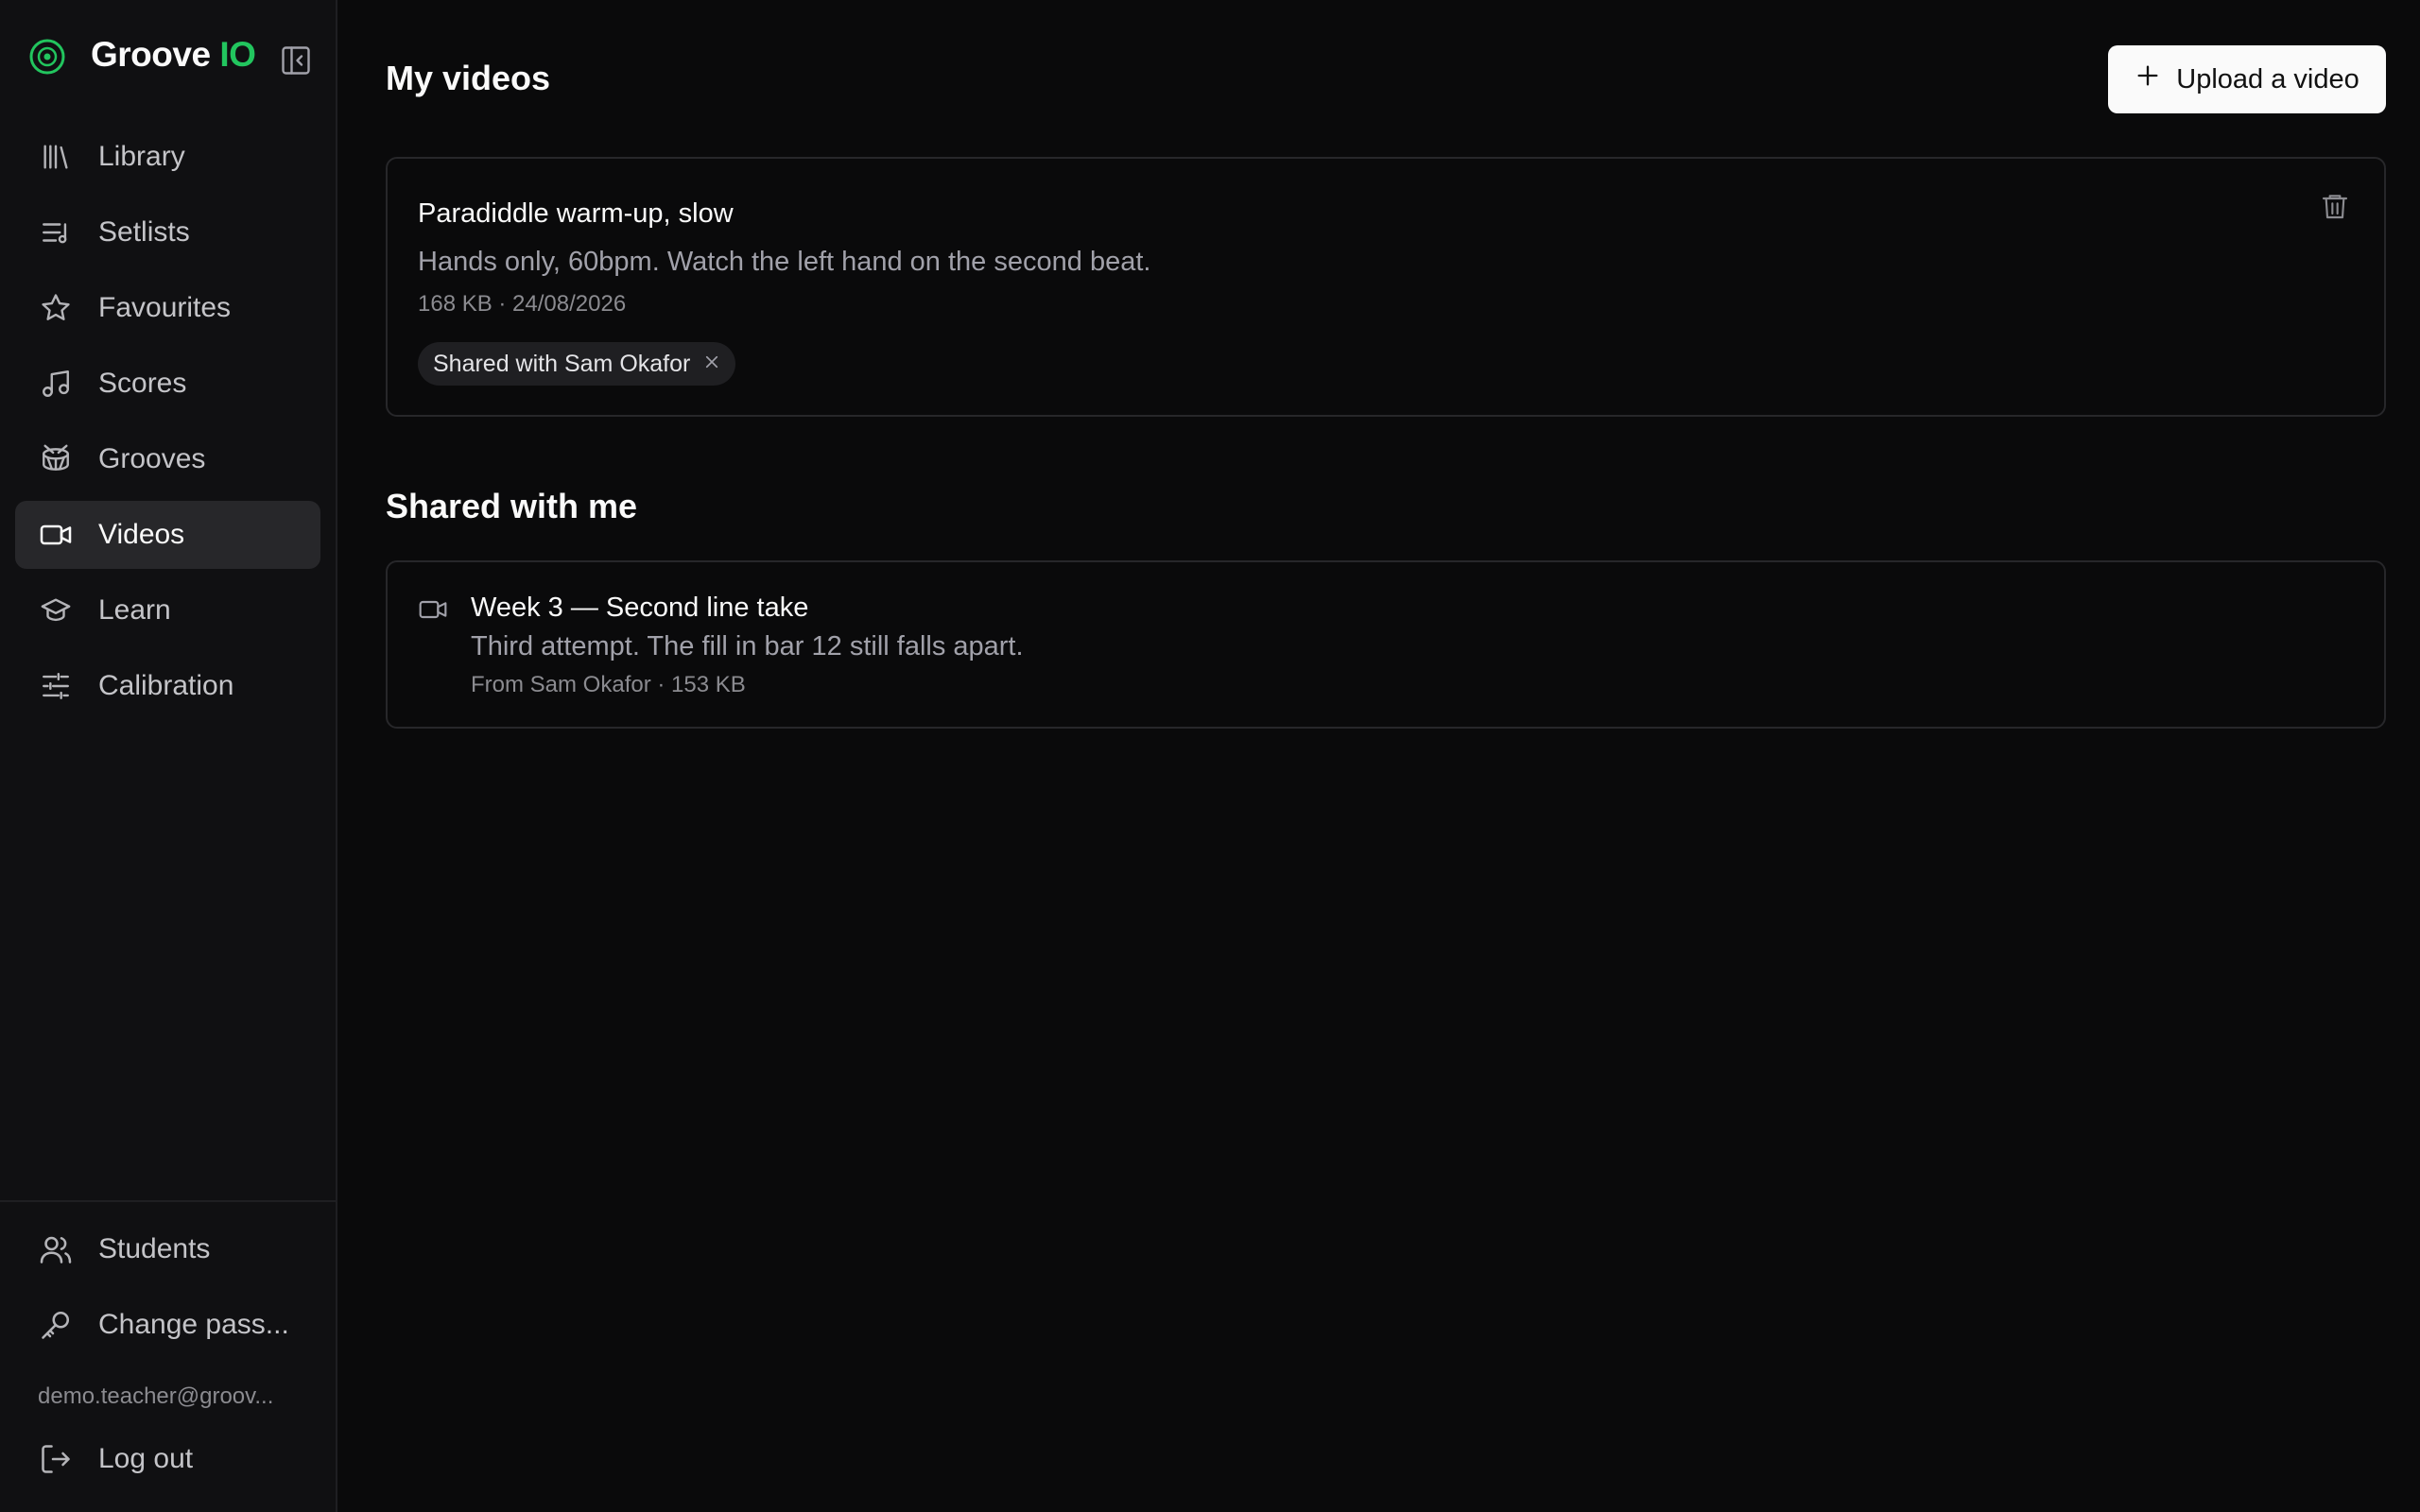  I want to click on share-chip-label: Shared with Sam Okafor, so click(562, 363).